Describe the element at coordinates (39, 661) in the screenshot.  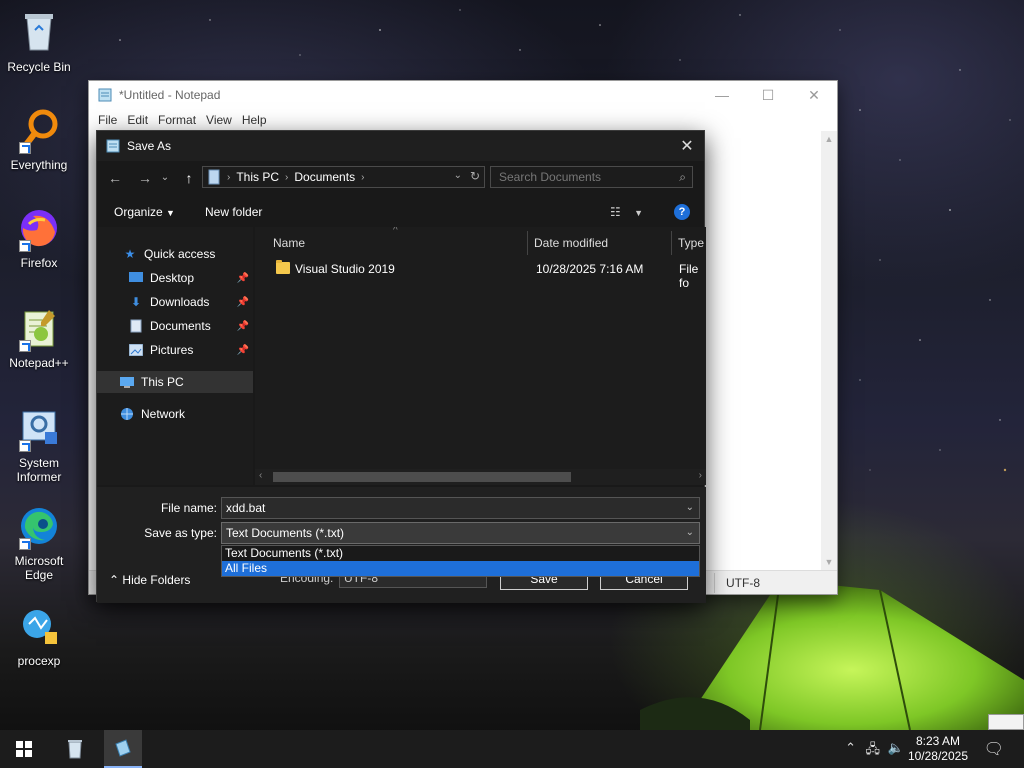
I see `desktop-icon-label: procexp` at that location.